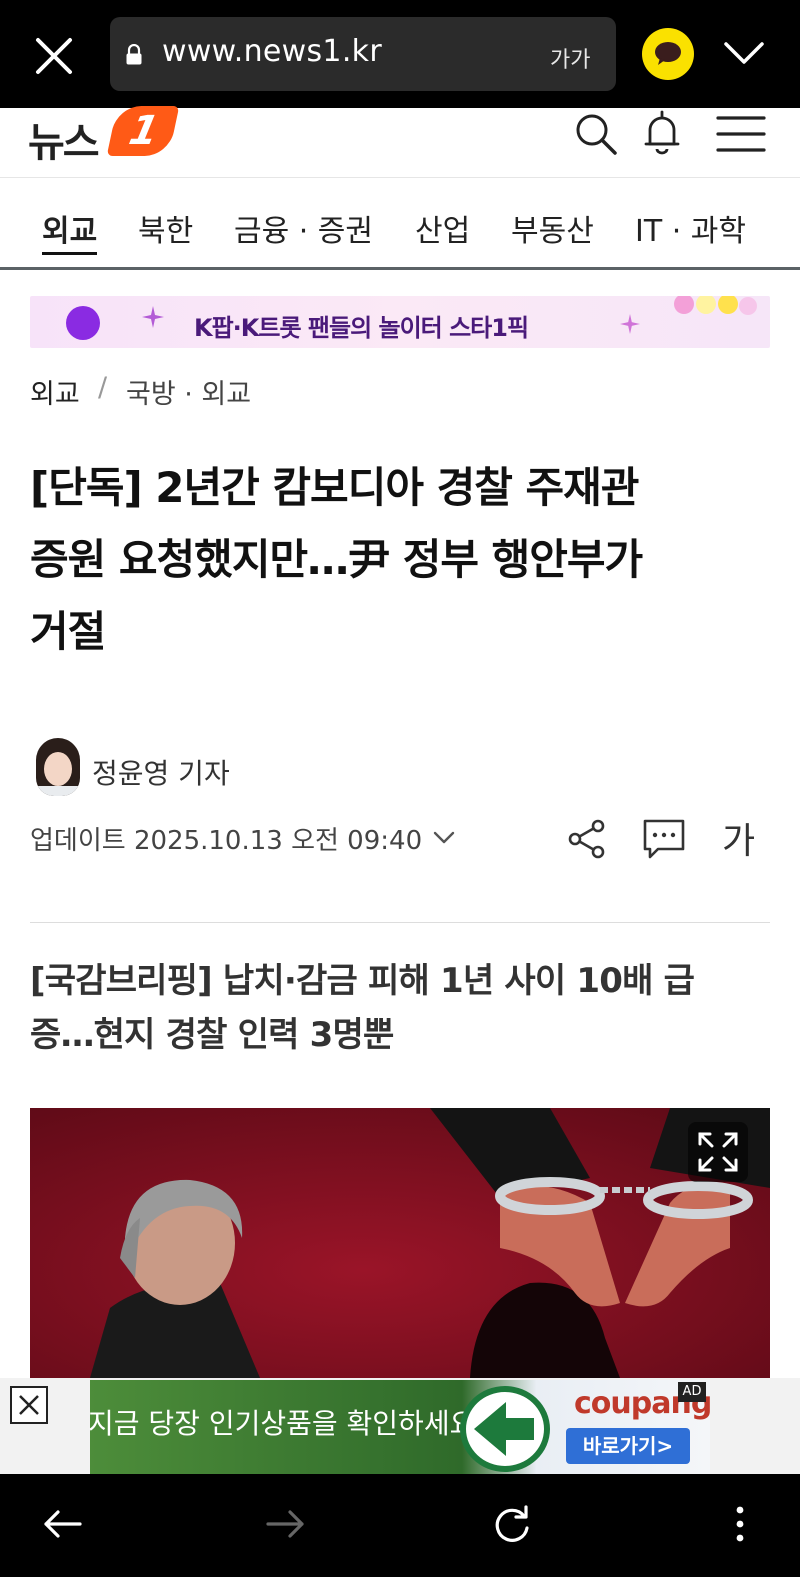  Describe the element at coordinates (226, 838) in the screenshot. I see `updated-timestamp: 업데이트 2025.10.13 오전 09:40` at that location.